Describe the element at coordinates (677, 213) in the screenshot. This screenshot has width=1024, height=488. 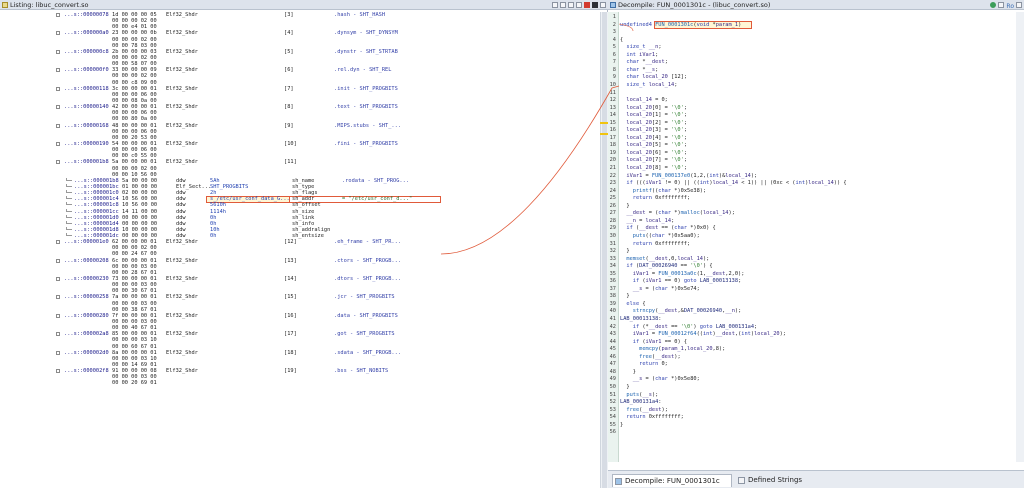
I see `code-line: __dest = (char *)malloc(local_14);` at that location.